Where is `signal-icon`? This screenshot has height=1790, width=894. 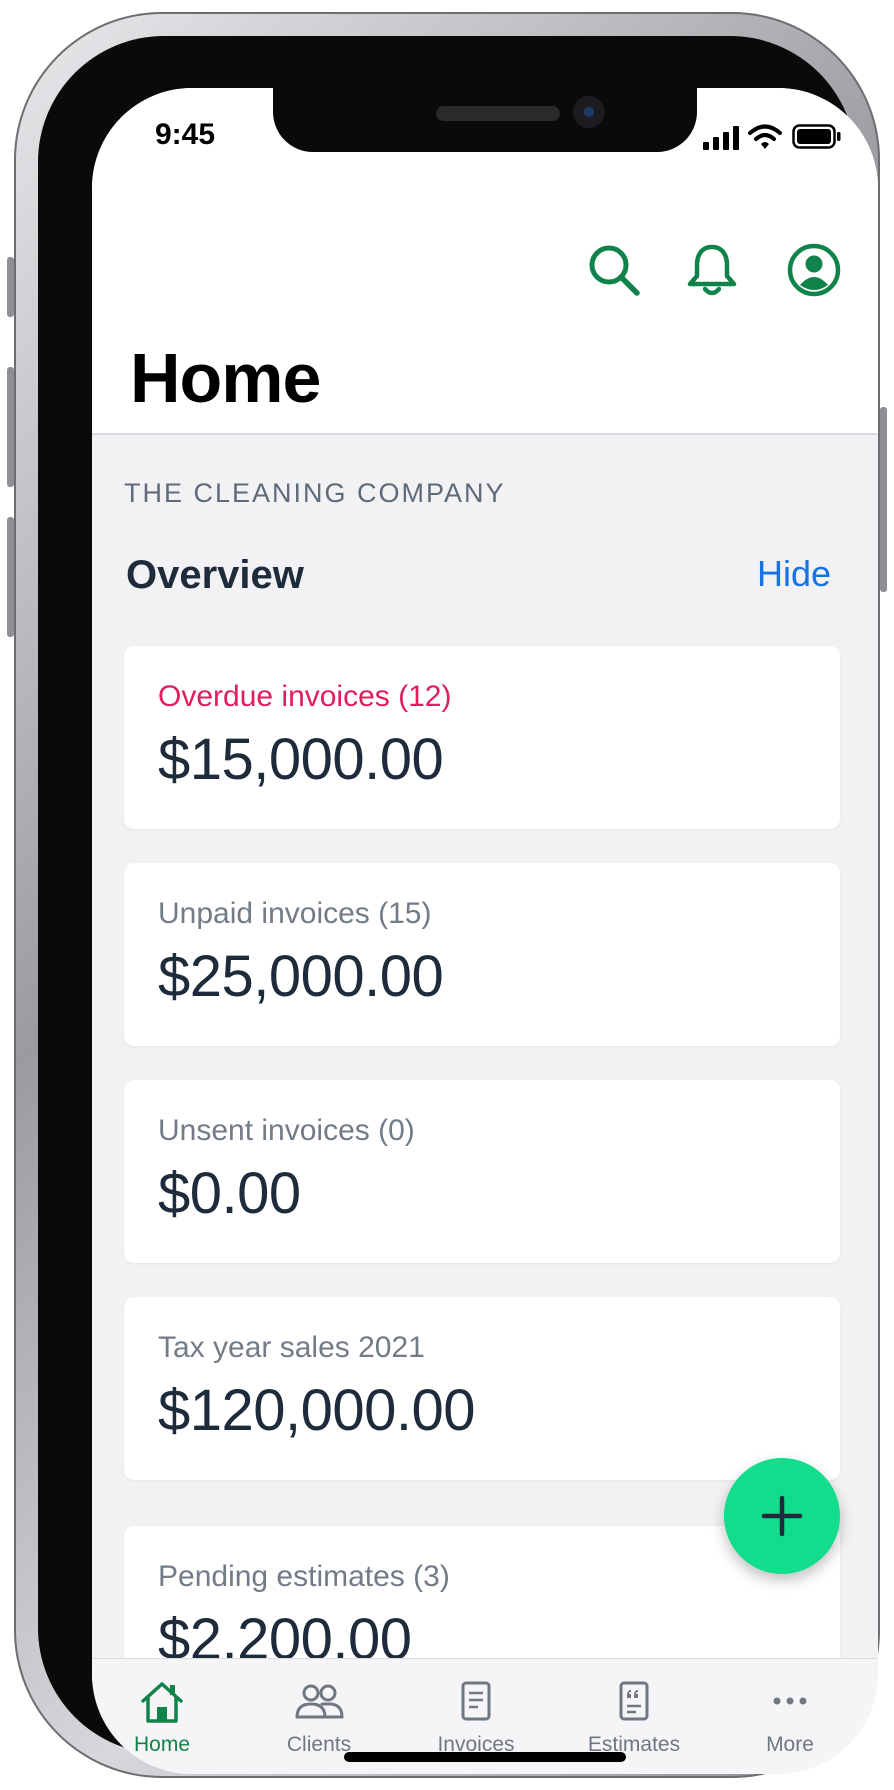 signal-icon is located at coordinates (721, 138).